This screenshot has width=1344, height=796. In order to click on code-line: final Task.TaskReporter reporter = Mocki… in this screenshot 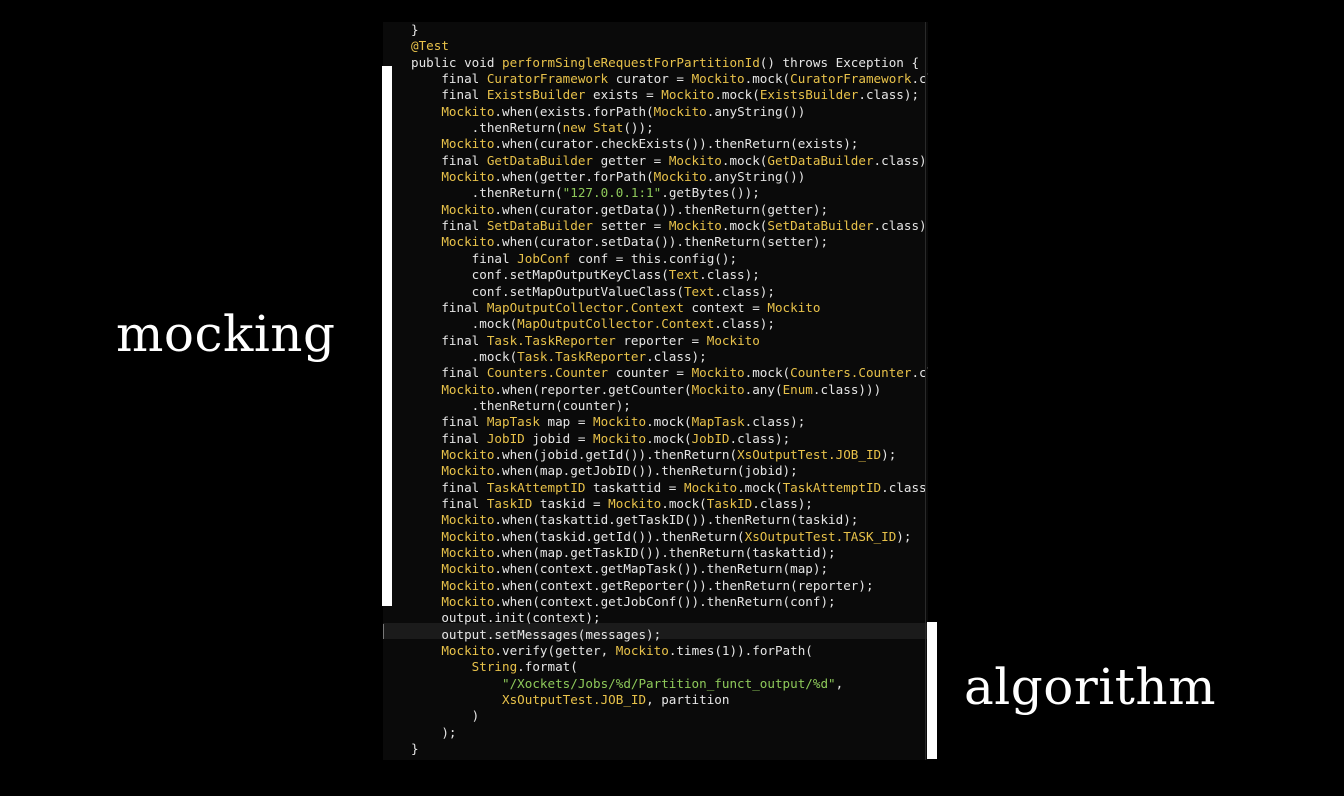, I will do `click(669, 341)`.